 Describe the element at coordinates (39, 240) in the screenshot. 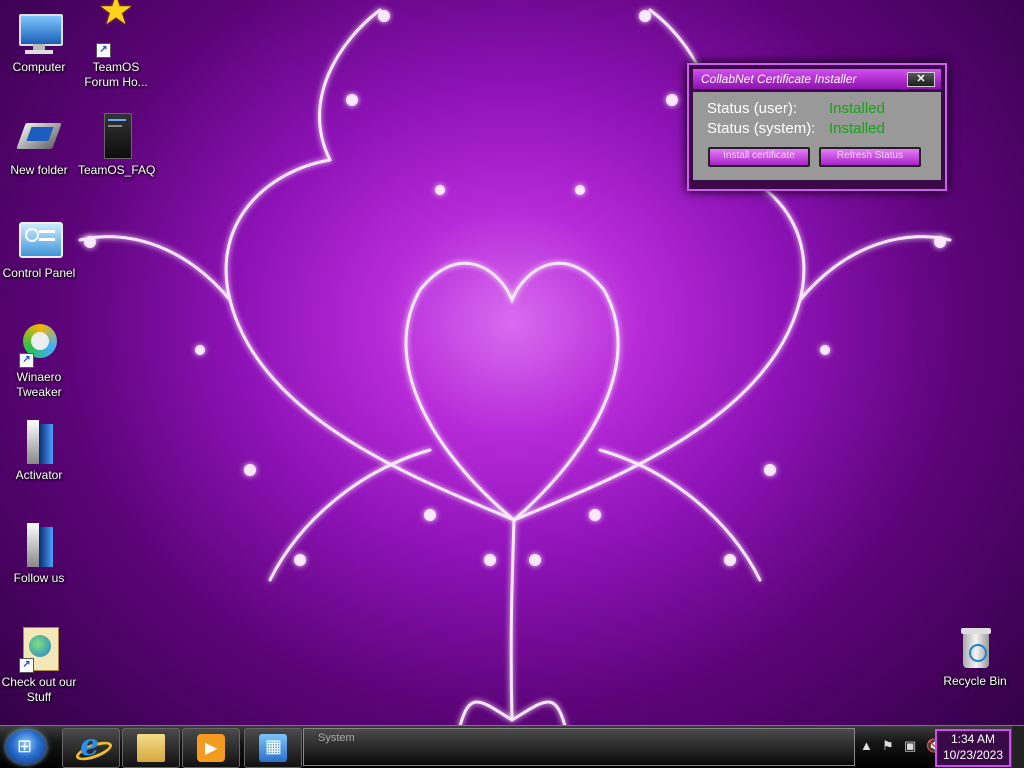

I see `control-panel-icon` at that location.